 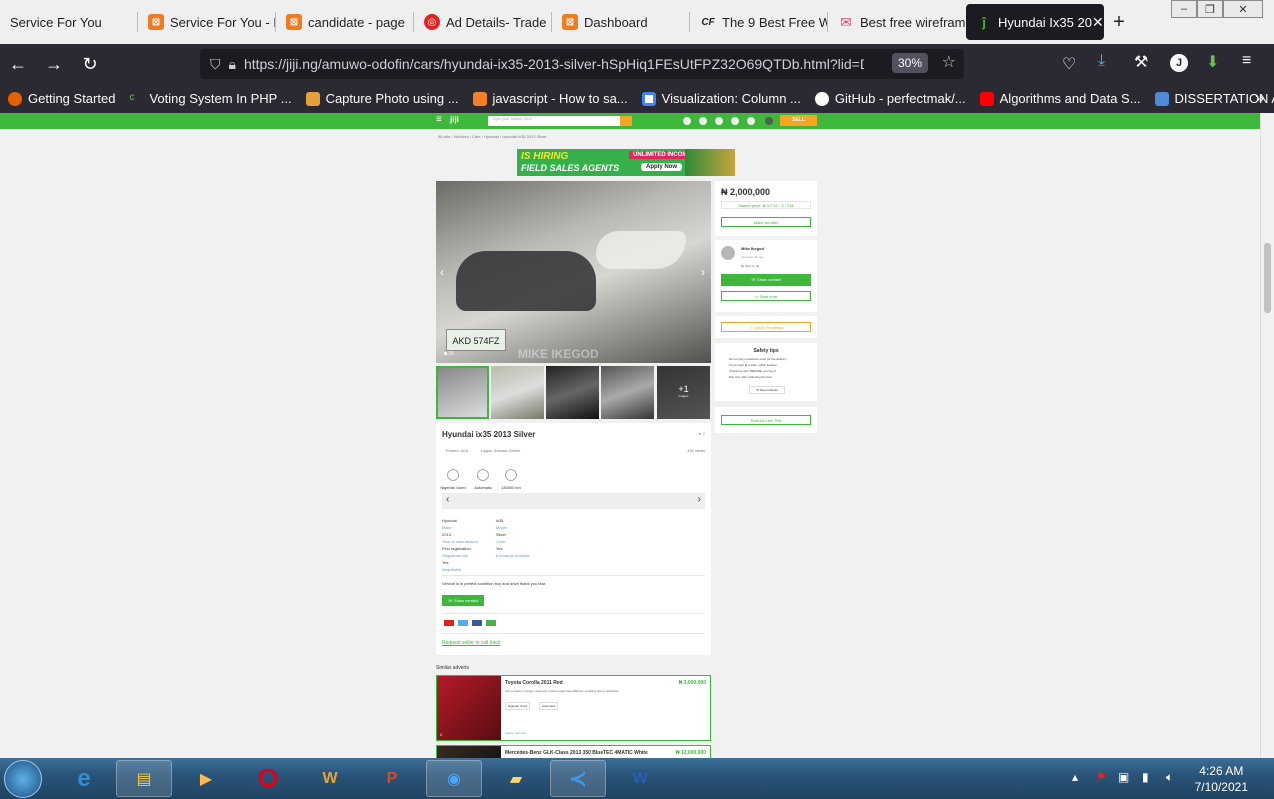 What do you see at coordinates (23, 779) in the screenshot?
I see `start-button` at bounding box center [23, 779].